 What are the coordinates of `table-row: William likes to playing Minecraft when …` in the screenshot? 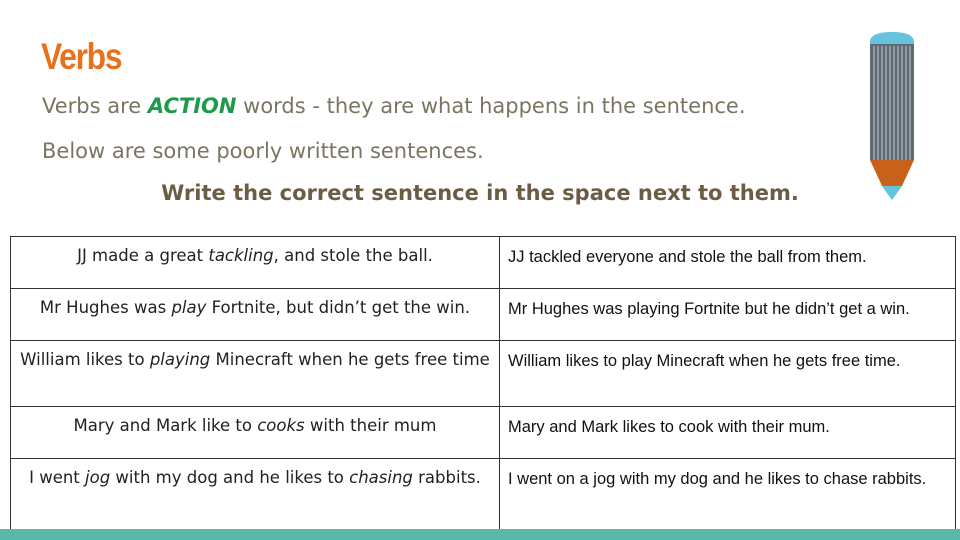 It's located at (483, 373).